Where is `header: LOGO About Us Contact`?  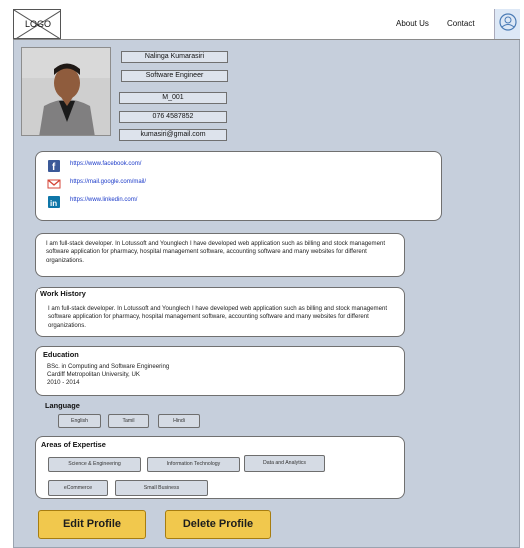 header: LOGO About Us Contact is located at coordinates (266, 24).